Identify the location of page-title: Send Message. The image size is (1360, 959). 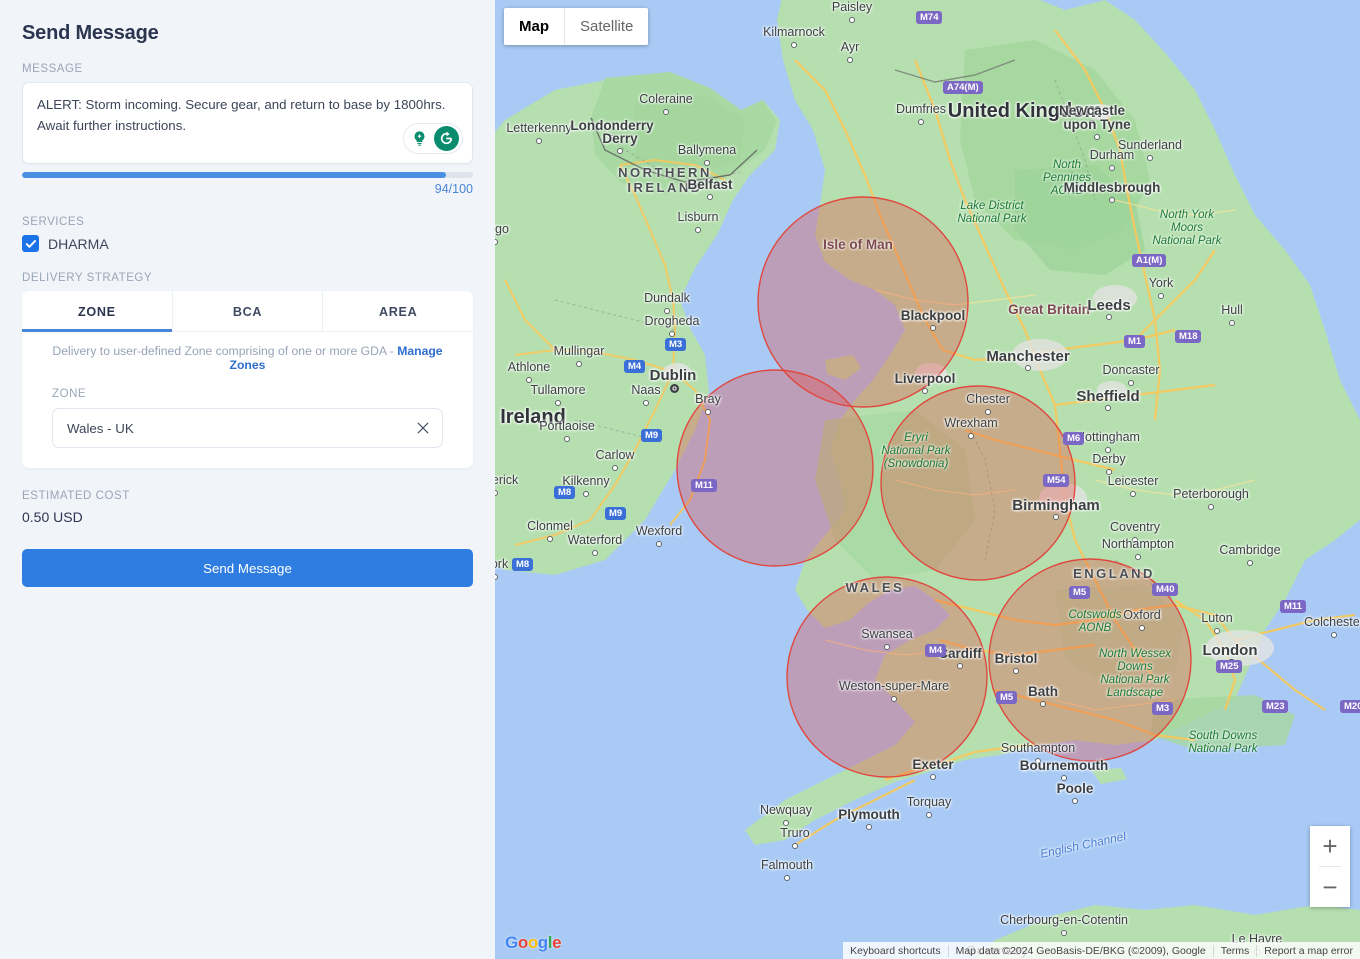
(90, 33).